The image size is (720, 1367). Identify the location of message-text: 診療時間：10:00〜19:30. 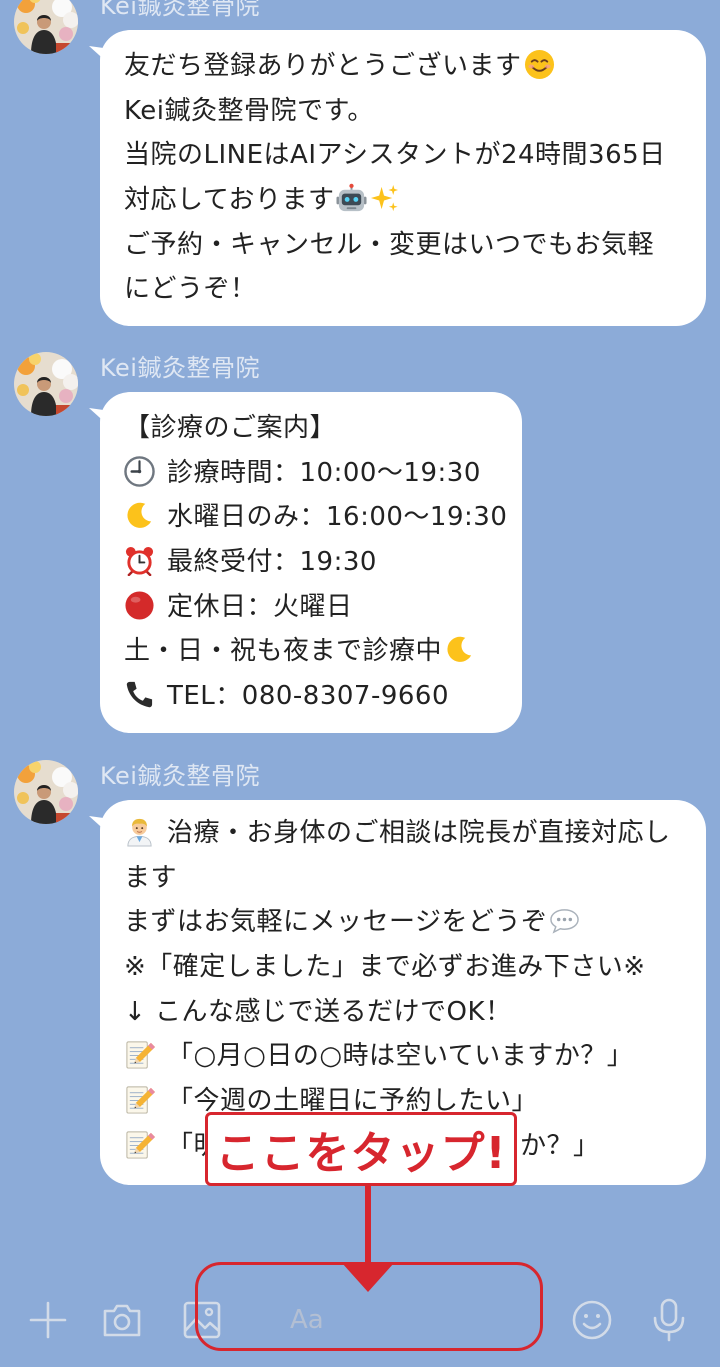
(324, 472).